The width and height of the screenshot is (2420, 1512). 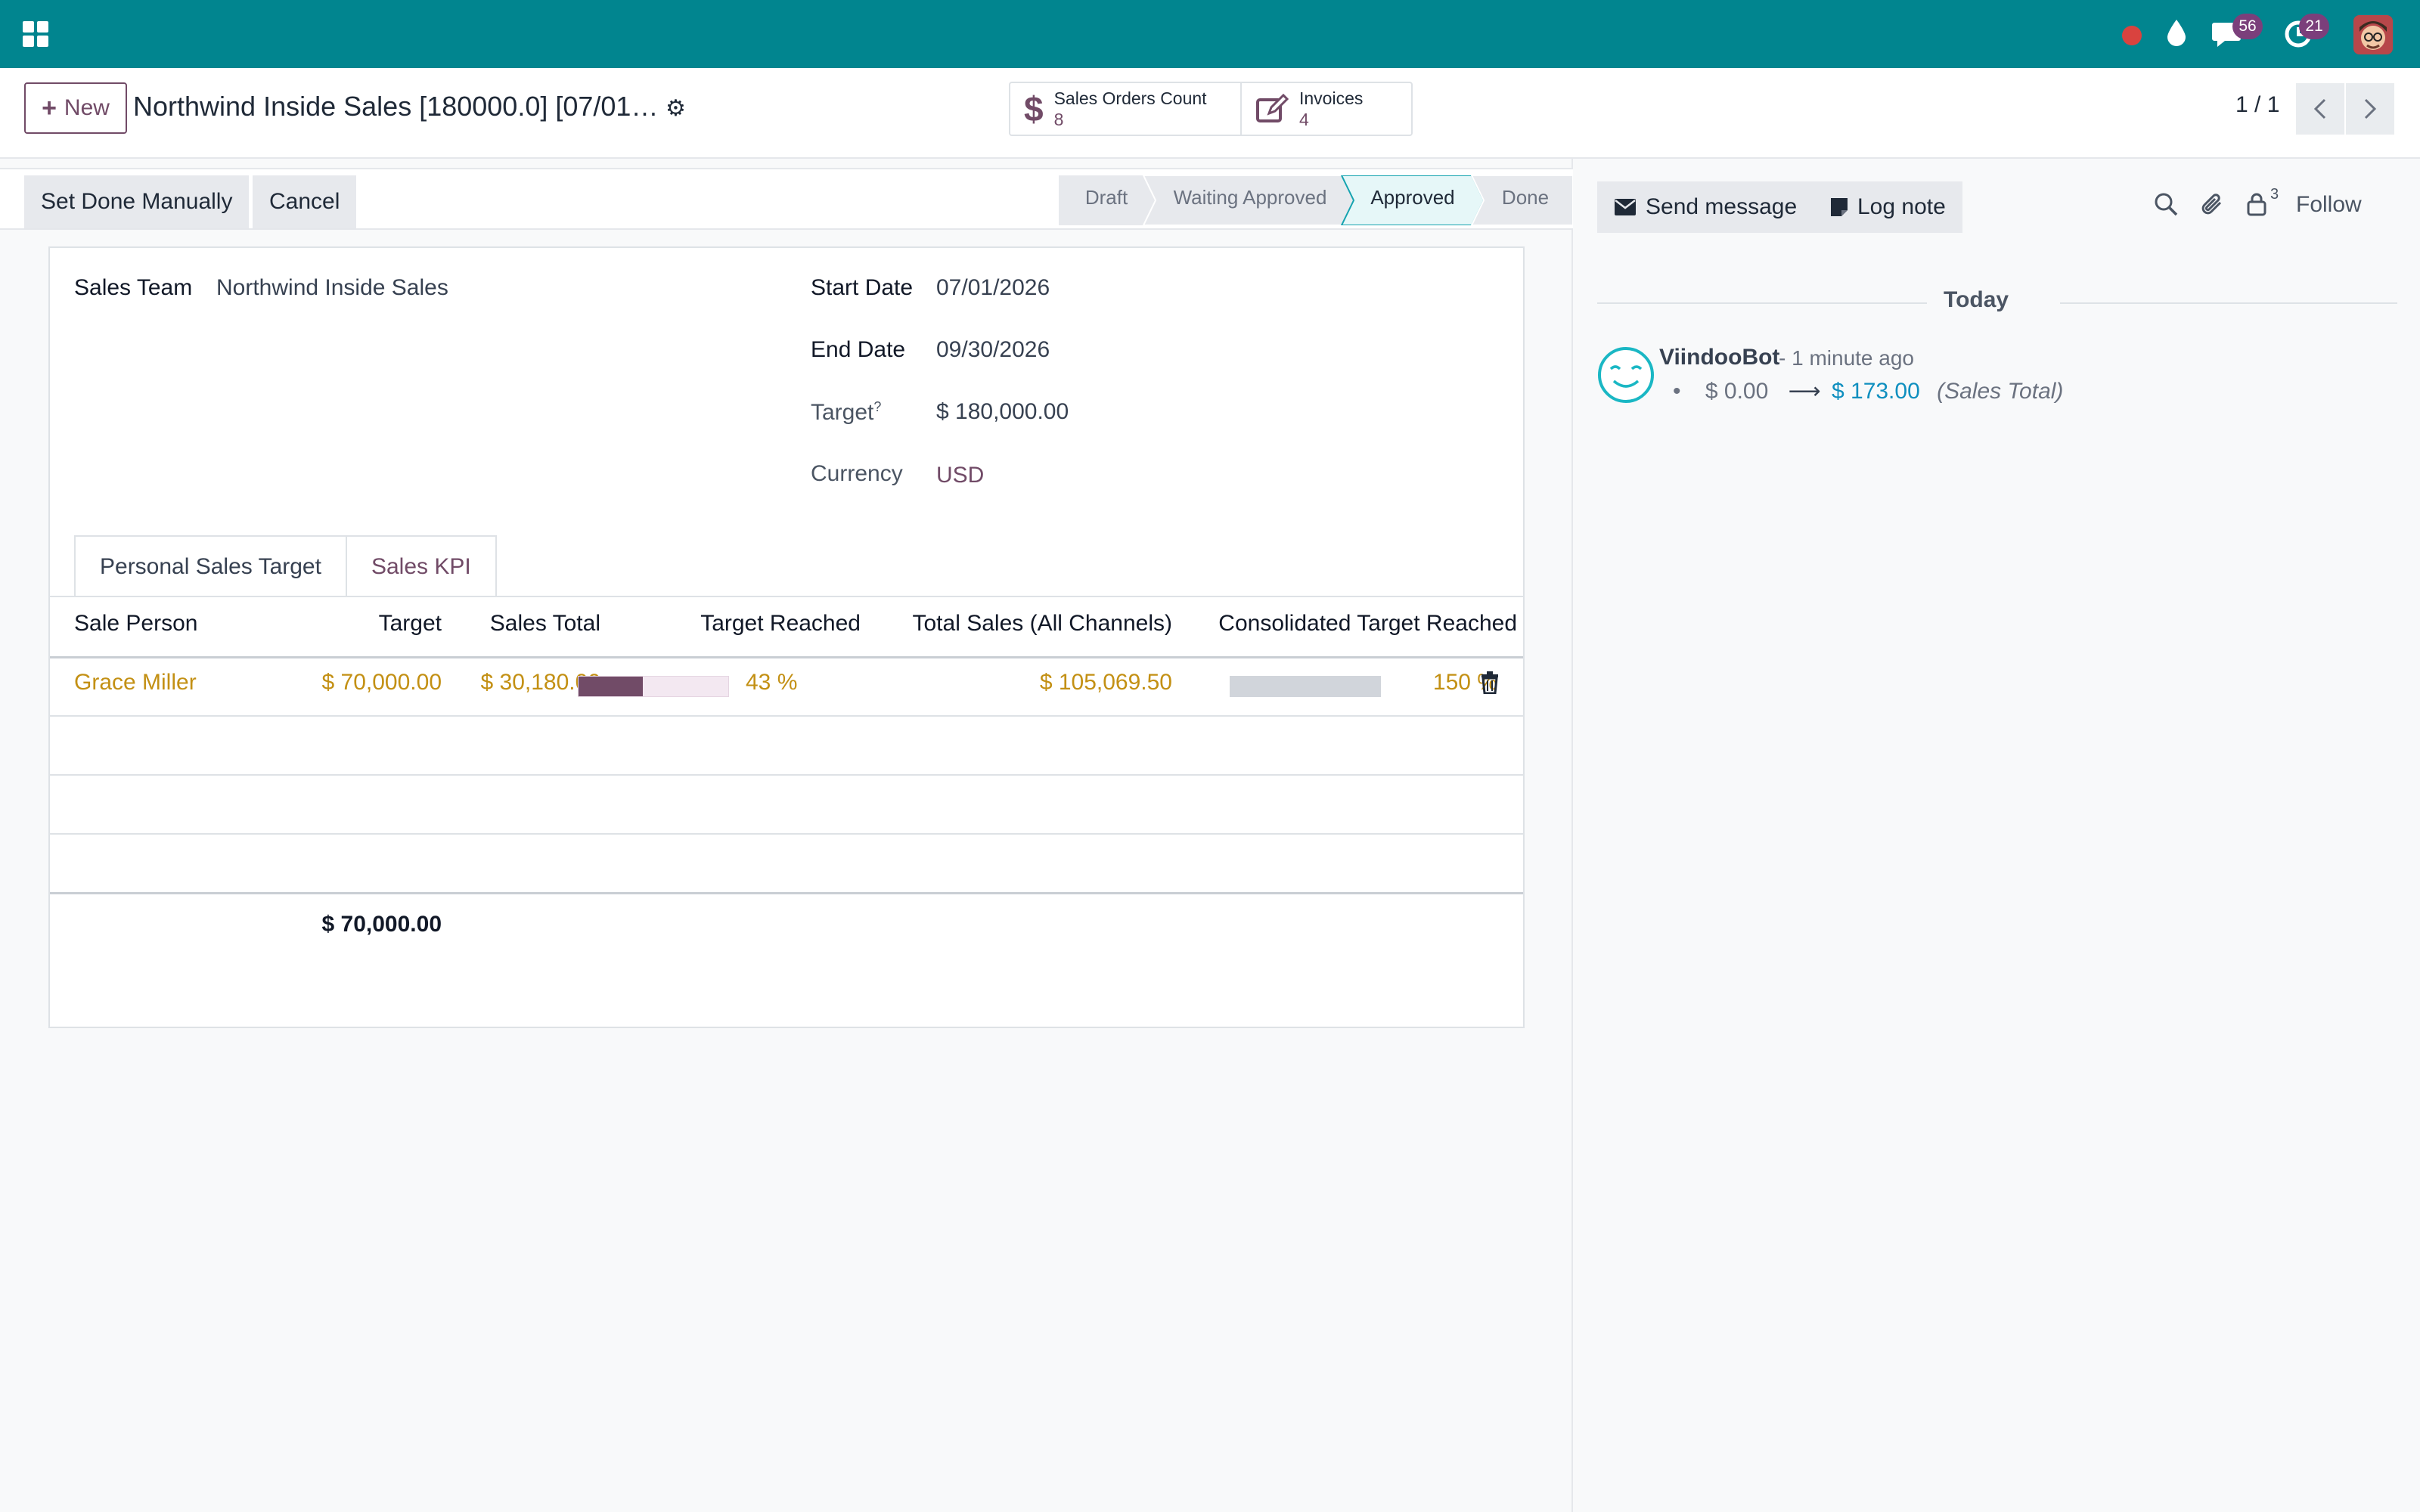 I want to click on messages-badge: 56, so click(x=2247, y=26).